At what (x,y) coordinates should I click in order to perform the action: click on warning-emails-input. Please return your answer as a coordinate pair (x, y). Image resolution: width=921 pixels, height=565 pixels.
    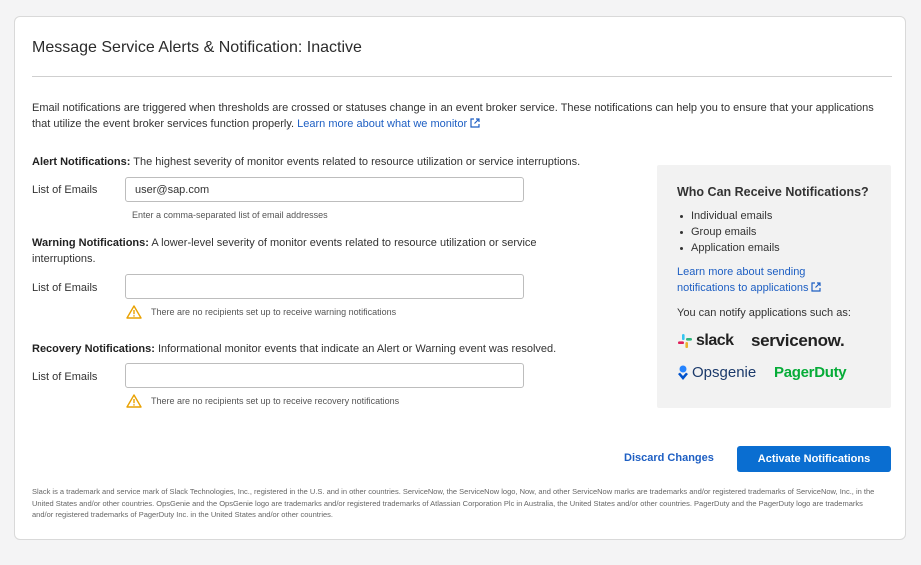
    Looking at the image, I should click on (324, 286).